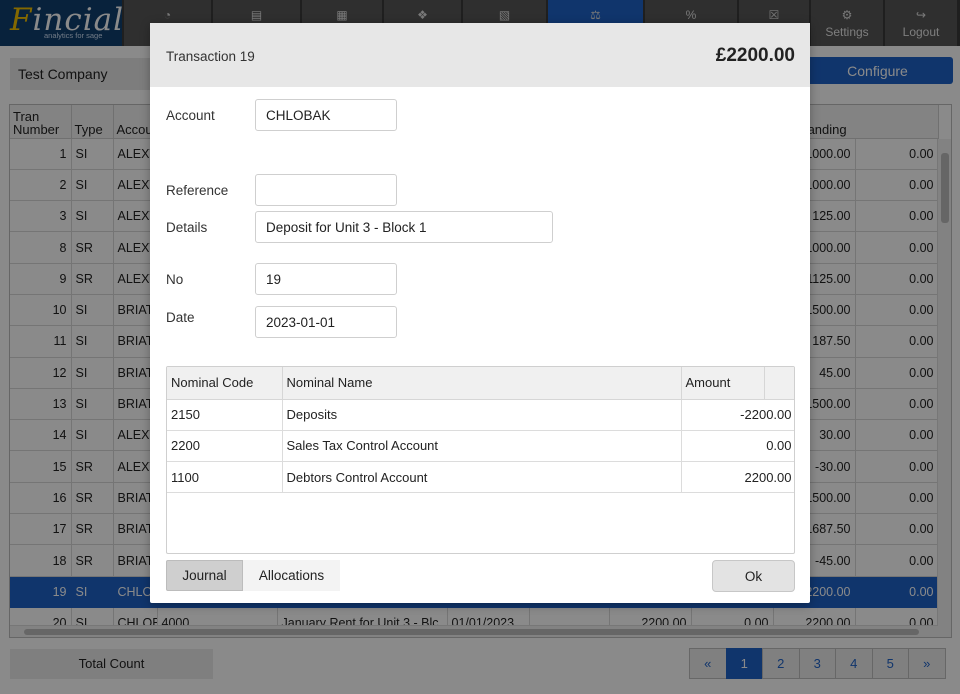 The height and width of the screenshot is (694, 960). I want to click on reference-label: Reference, so click(197, 190).